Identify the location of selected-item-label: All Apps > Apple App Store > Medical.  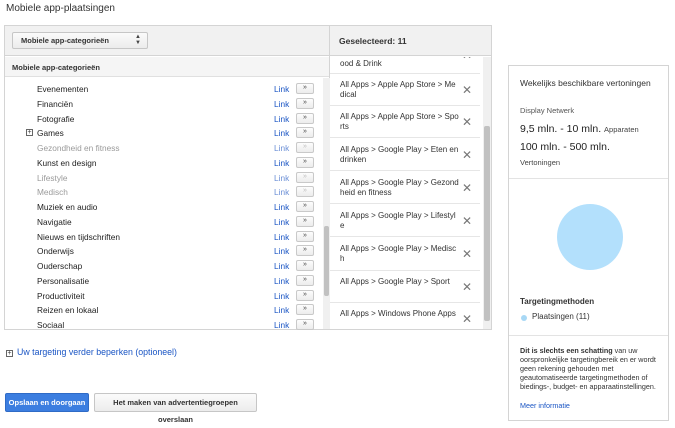
(398, 89).